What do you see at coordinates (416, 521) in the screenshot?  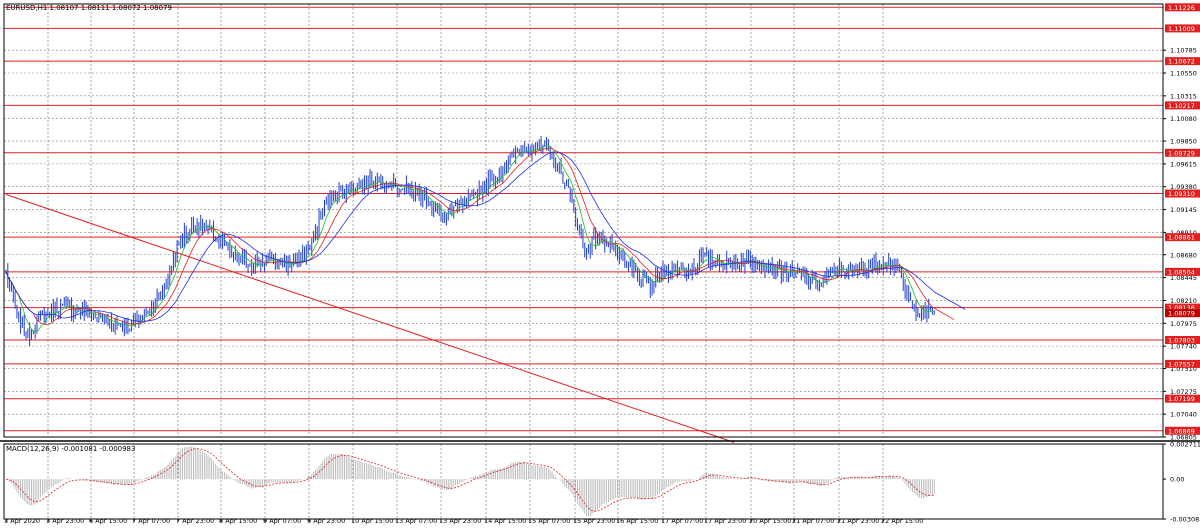 I see `x-tick-label: 13 Apr 07:00` at bounding box center [416, 521].